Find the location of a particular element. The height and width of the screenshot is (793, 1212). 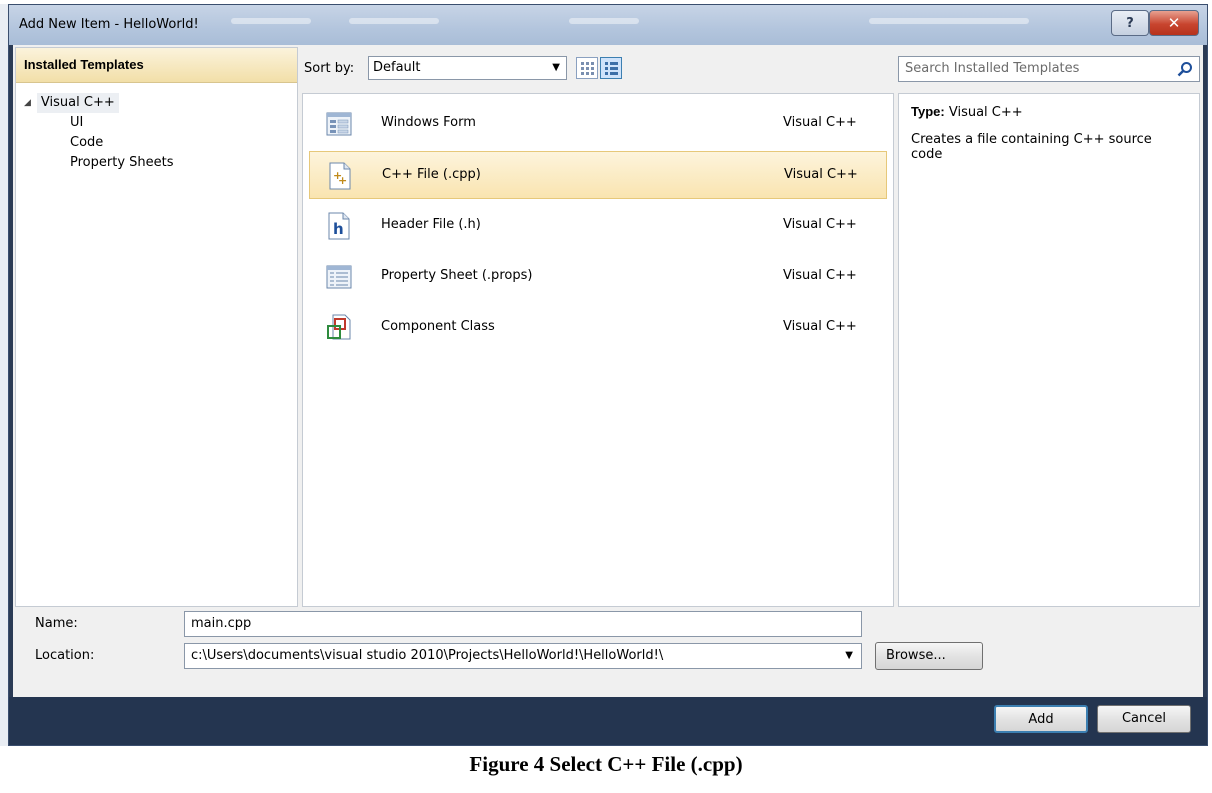

sort-by-label: Sort by: is located at coordinates (329, 68).